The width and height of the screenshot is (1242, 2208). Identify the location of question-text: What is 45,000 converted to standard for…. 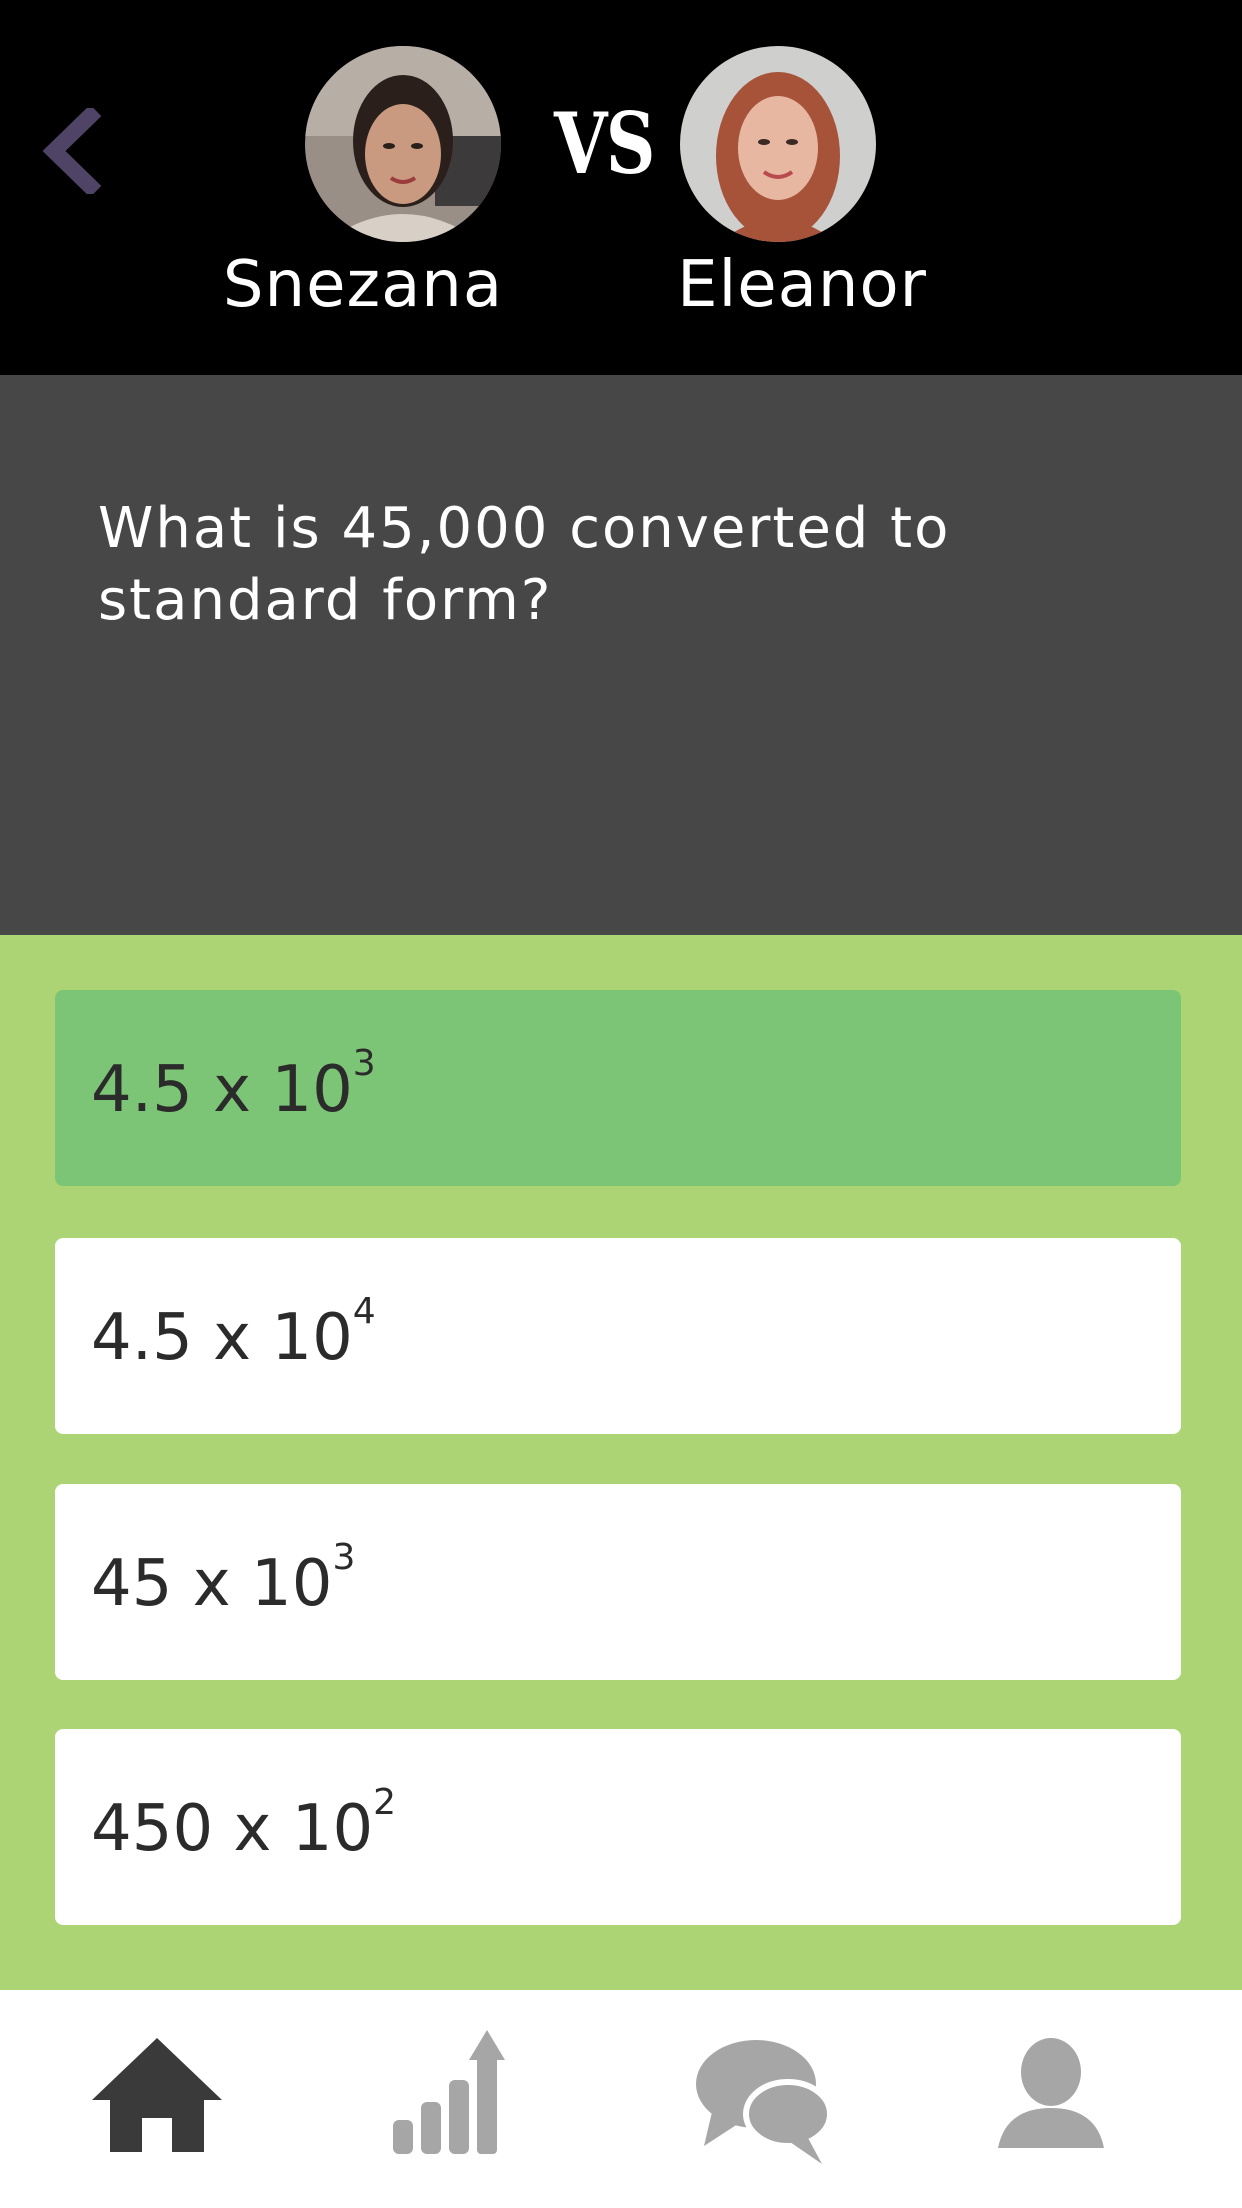
(524, 564).